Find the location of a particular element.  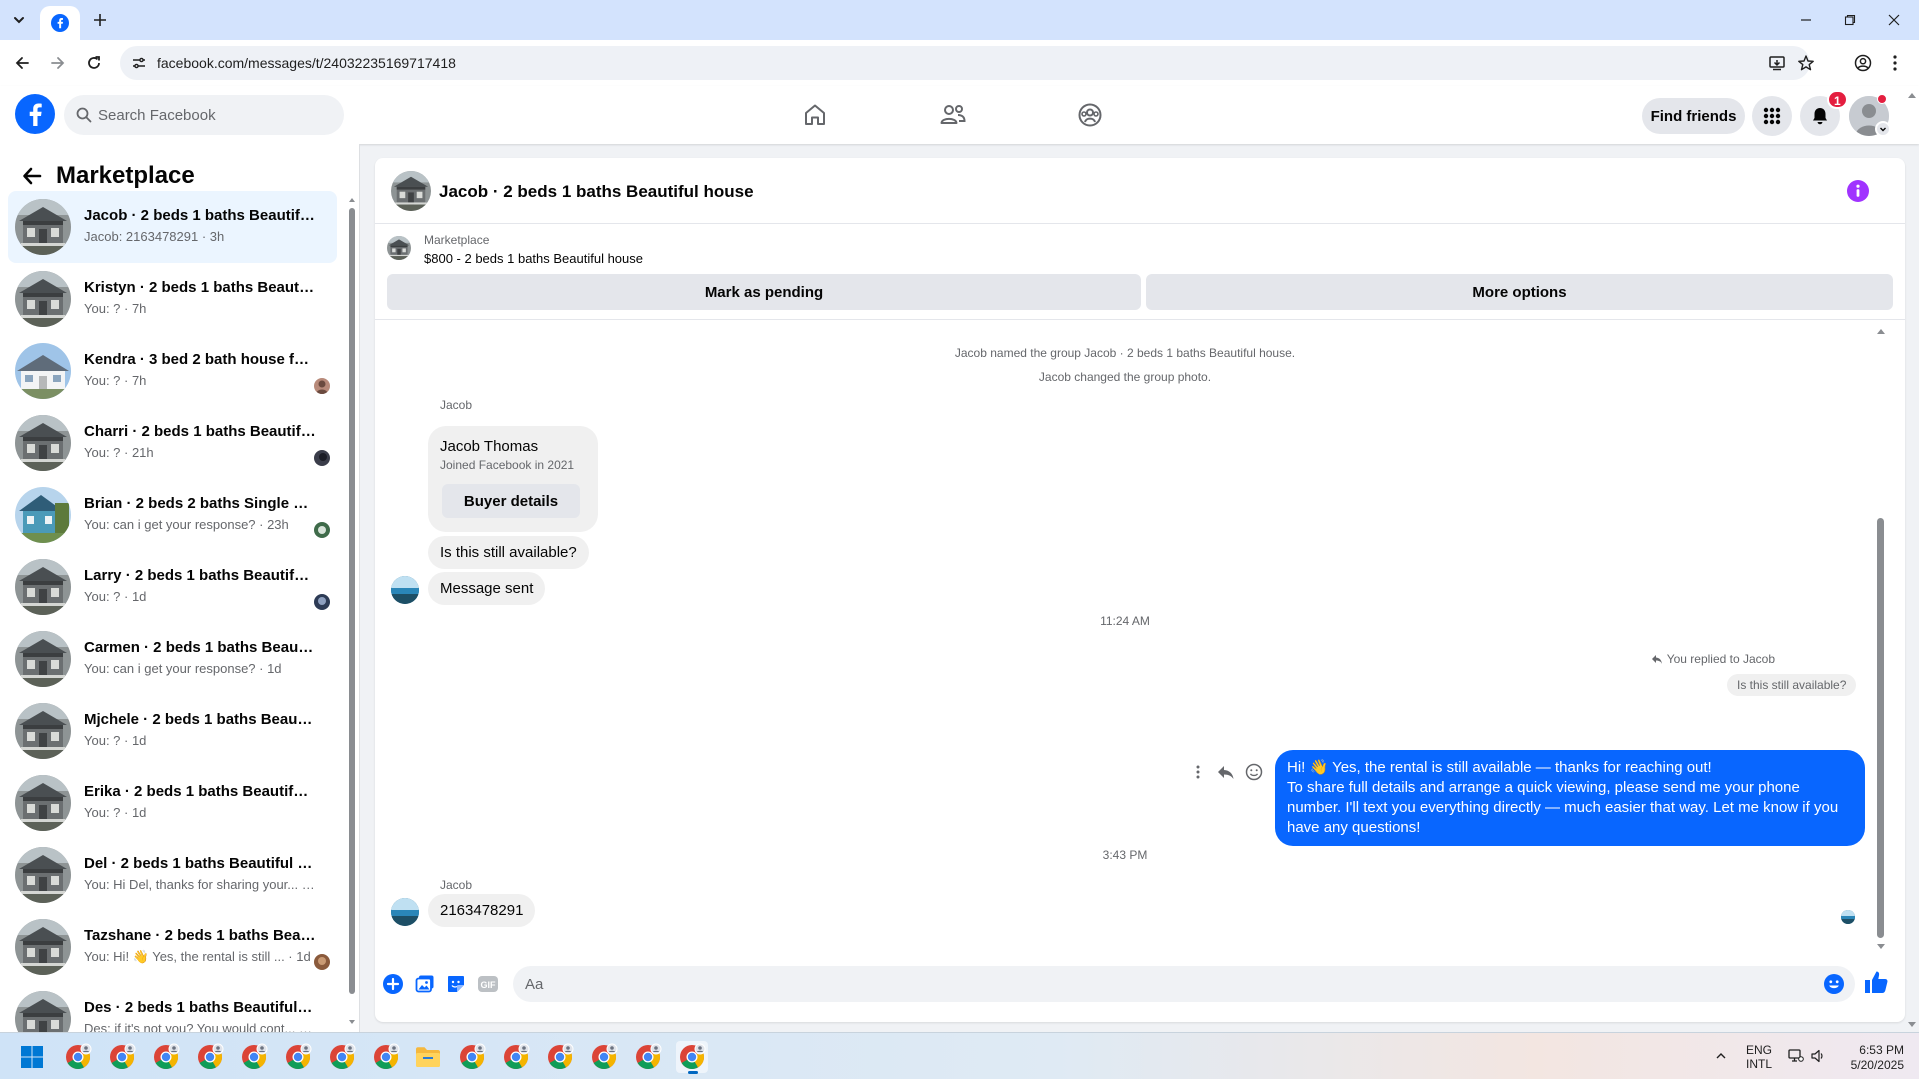

find-friends-button: Find friends is located at coordinates (1693, 116).